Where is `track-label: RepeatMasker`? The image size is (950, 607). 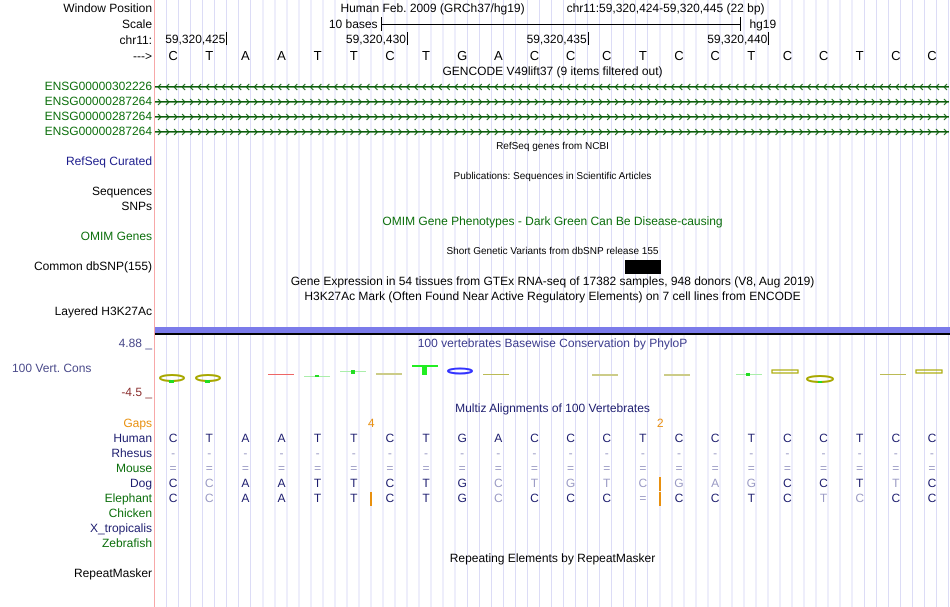 track-label: RepeatMasker is located at coordinates (113, 573).